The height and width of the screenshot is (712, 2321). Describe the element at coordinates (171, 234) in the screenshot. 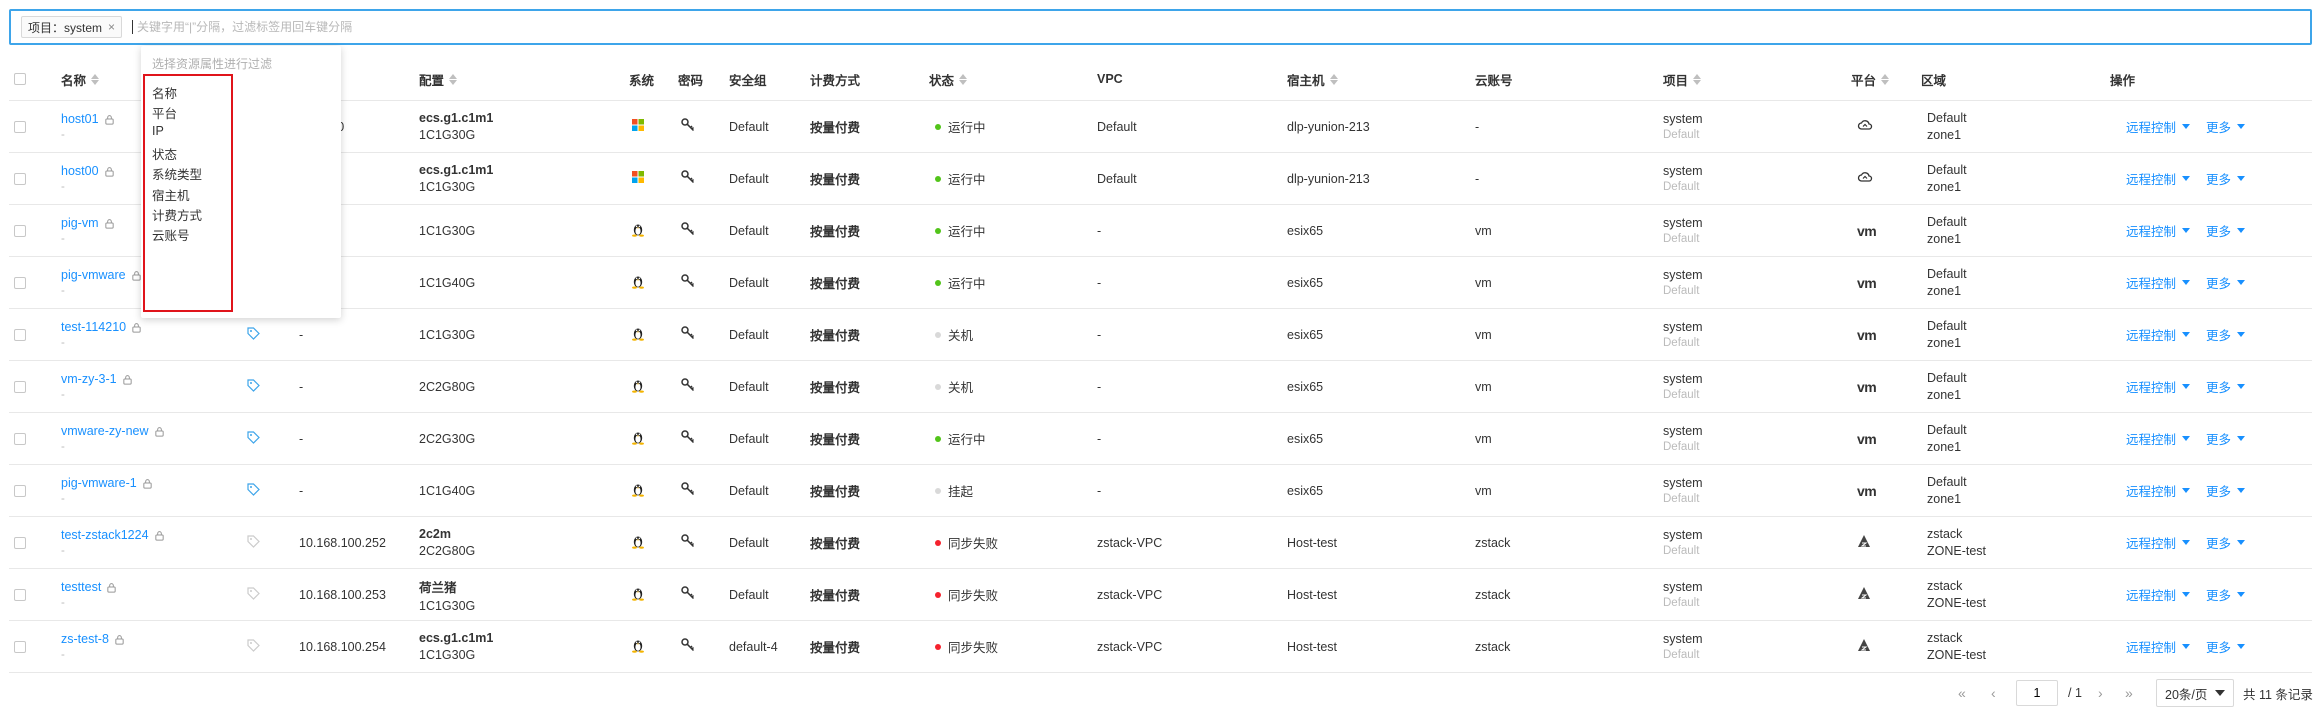

I see `dropdown-item: 云账号` at that location.